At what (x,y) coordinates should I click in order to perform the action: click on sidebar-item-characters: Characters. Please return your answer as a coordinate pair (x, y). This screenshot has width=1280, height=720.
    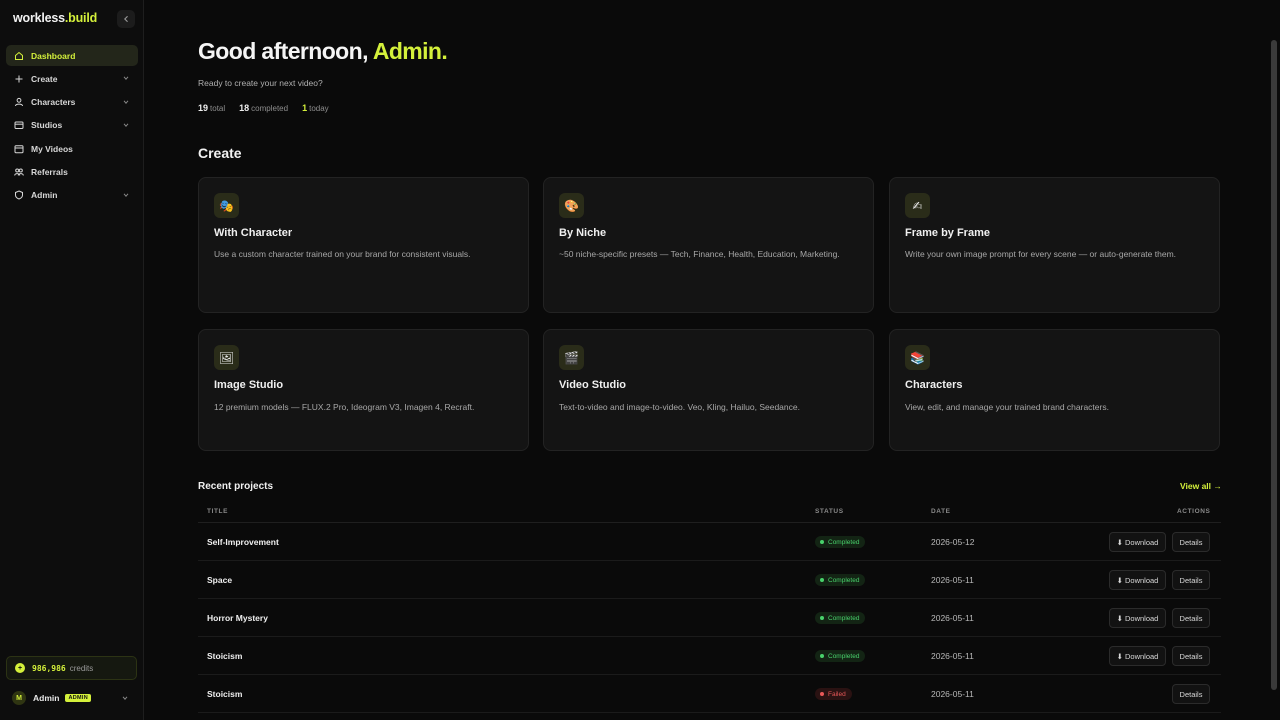
    Looking at the image, I should click on (72, 102).